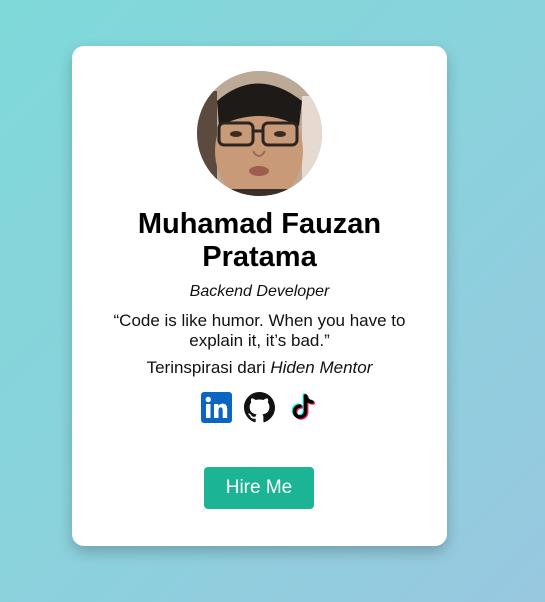 Image resolution: width=545 pixels, height=602 pixels. I want to click on inspiration-line: Terinspirasi dari Hiden Mentor, so click(259, 368).